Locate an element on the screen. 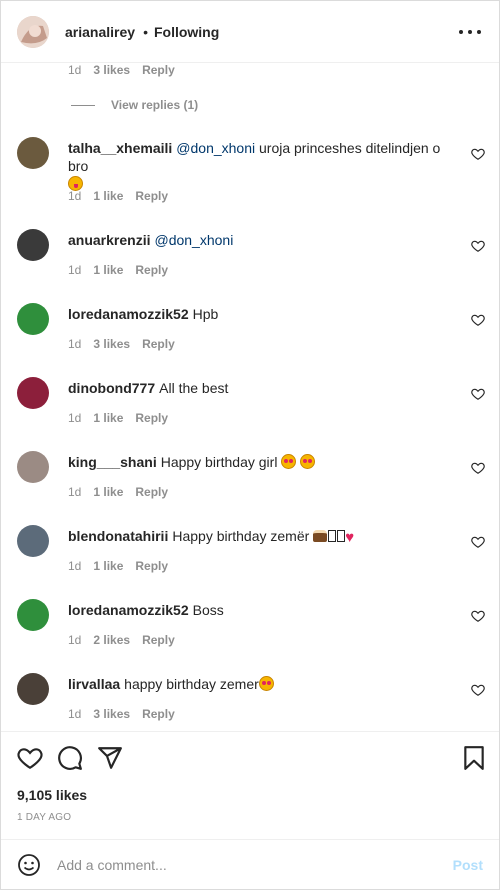  comment-text: king___shani Happy birthday girl is located at coordinates (263, 462).